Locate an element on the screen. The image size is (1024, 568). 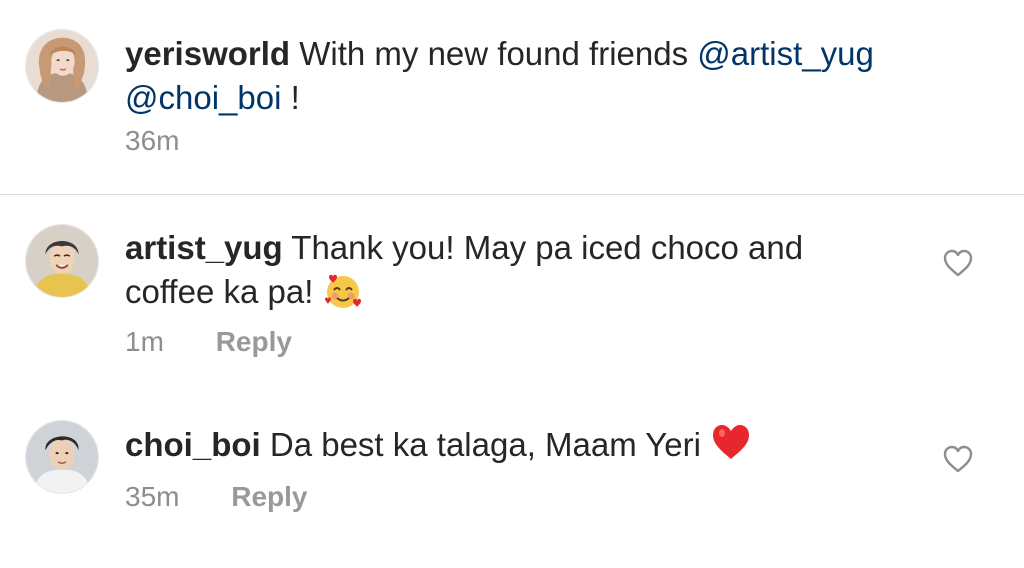
avatar-yerisworld is located at coordinates (62, 66).